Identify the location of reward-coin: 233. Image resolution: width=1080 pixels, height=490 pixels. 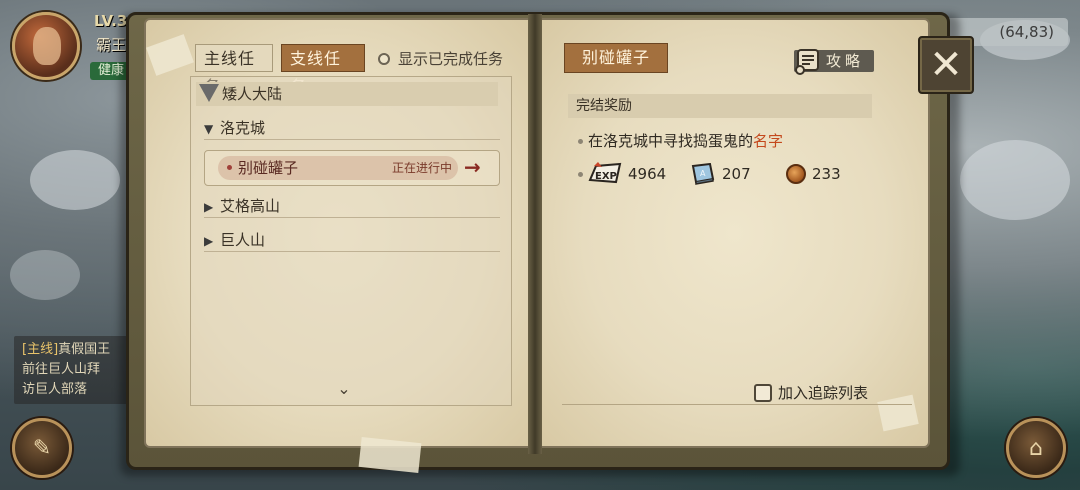
(813, 174).